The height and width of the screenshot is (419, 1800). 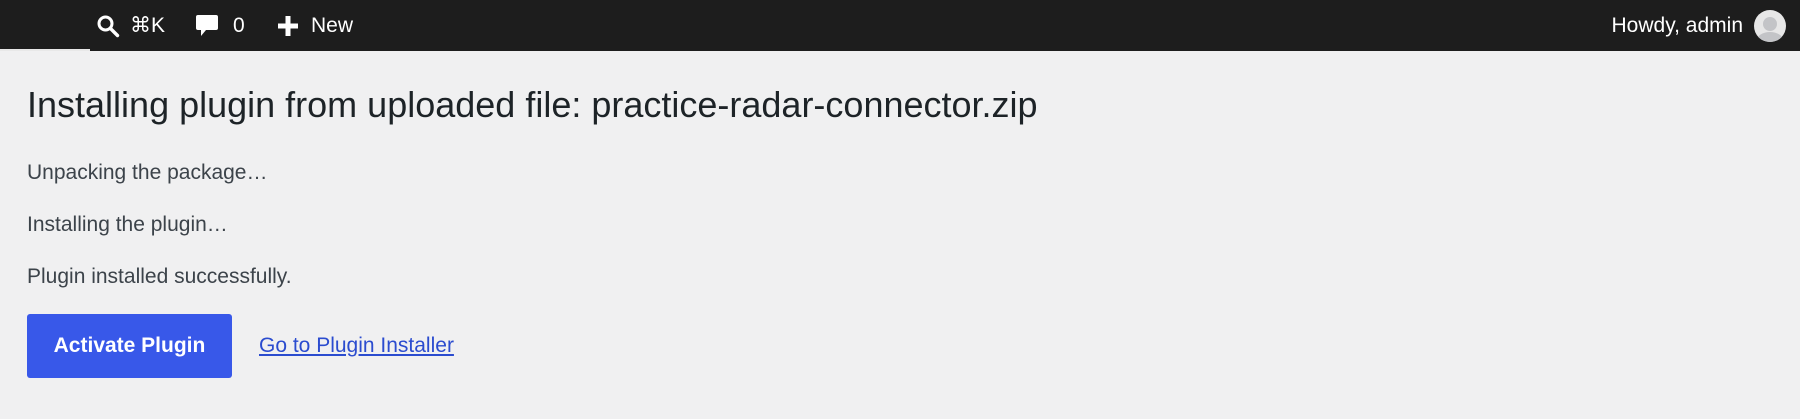 I want to click on search-shortcut-label: ⌘K, so click(x=148, y=25).